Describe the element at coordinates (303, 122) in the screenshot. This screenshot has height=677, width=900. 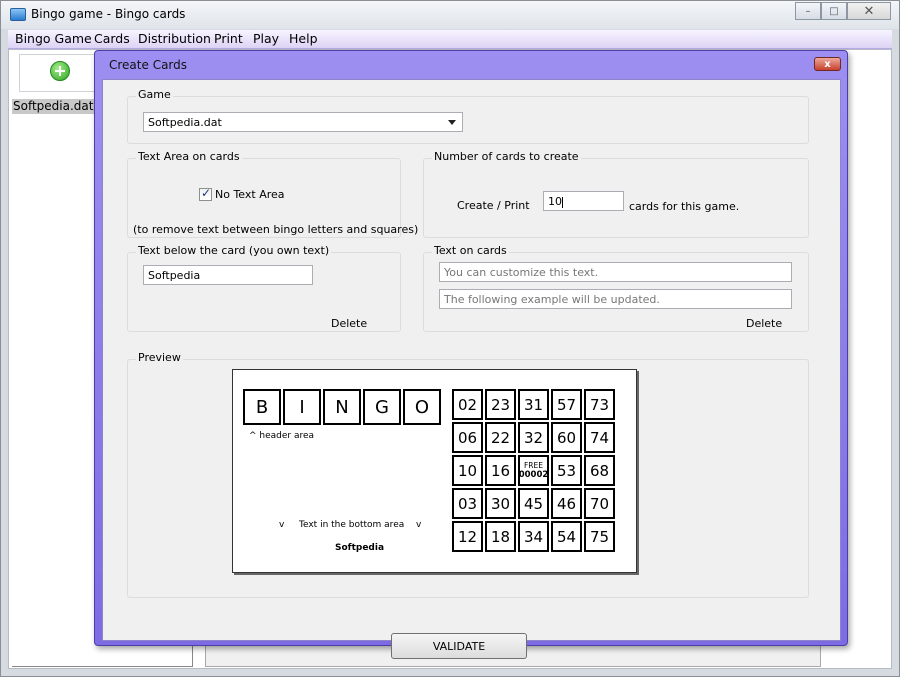
I see `game-select: Softpedia.dat` at that location.